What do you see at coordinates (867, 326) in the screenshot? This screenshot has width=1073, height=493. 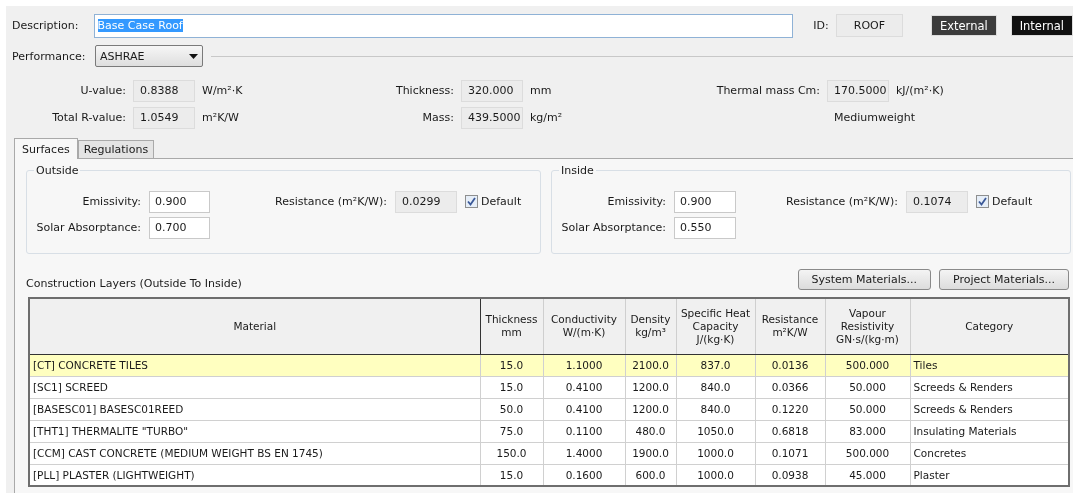 I see `column-header: Vapour Resistivity GN·s/(kg·m)` at bounding box center [867, 326].